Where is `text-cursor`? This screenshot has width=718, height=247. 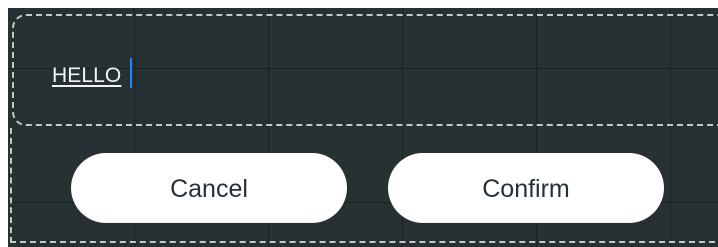
text-cursor is located at coordinates (131, 73).